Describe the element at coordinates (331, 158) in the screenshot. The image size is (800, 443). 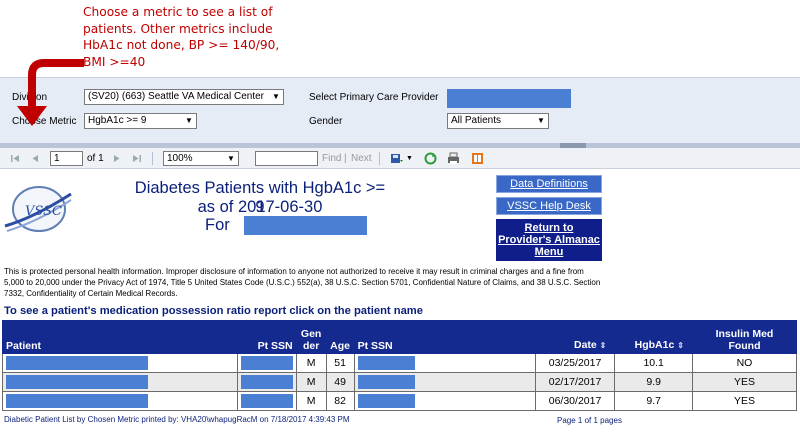
I see `find-link: Find` at that location.